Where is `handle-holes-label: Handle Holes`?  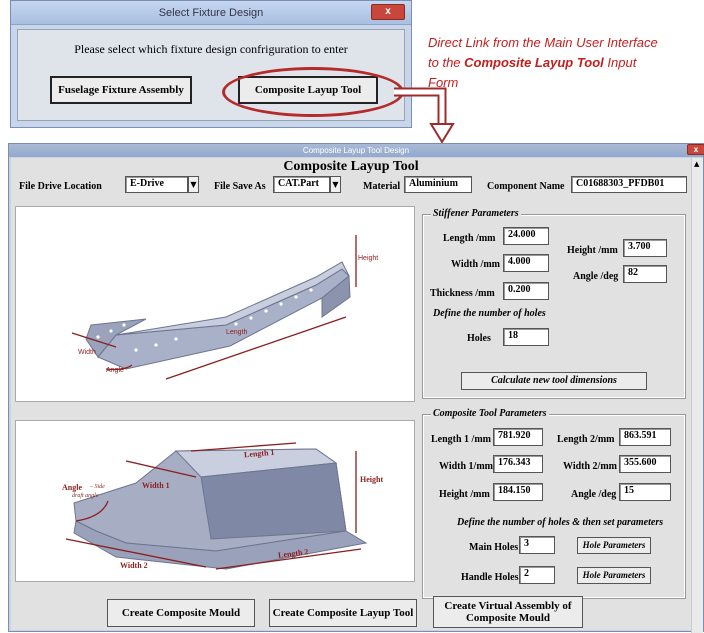 handle-holes-label: Handle Holes is located at coordinates (490, 577).